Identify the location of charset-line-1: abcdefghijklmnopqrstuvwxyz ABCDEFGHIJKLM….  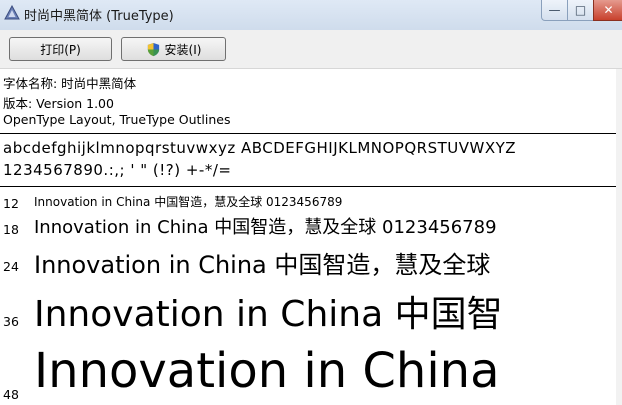
(260, 148).